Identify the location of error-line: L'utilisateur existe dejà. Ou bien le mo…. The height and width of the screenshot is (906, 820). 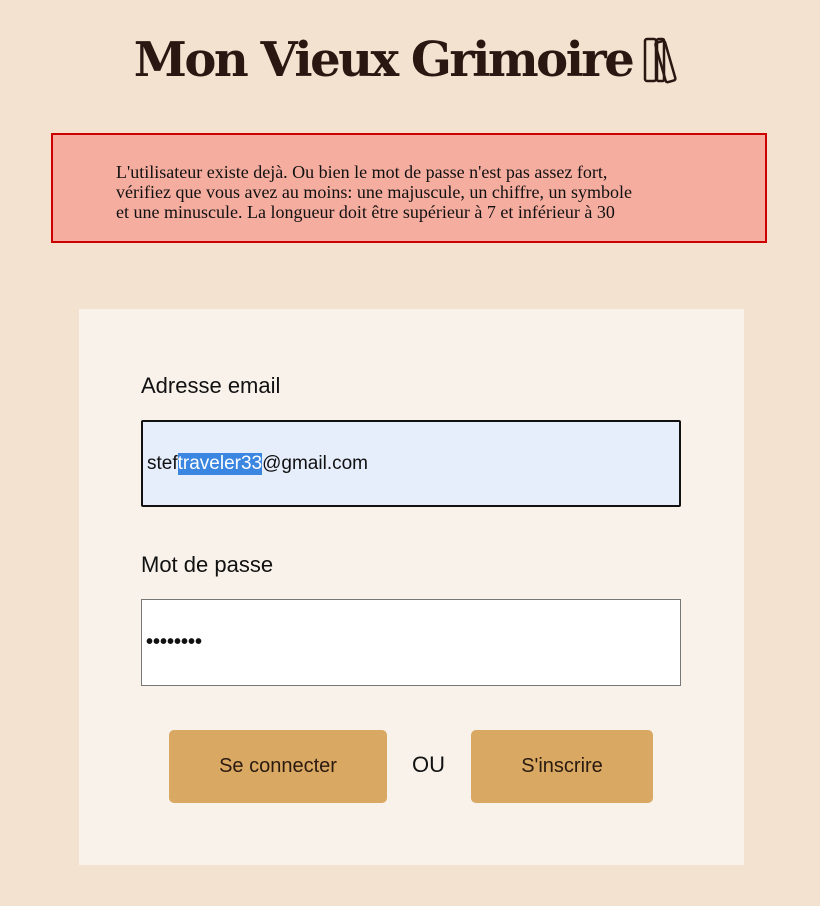
(362, 172).